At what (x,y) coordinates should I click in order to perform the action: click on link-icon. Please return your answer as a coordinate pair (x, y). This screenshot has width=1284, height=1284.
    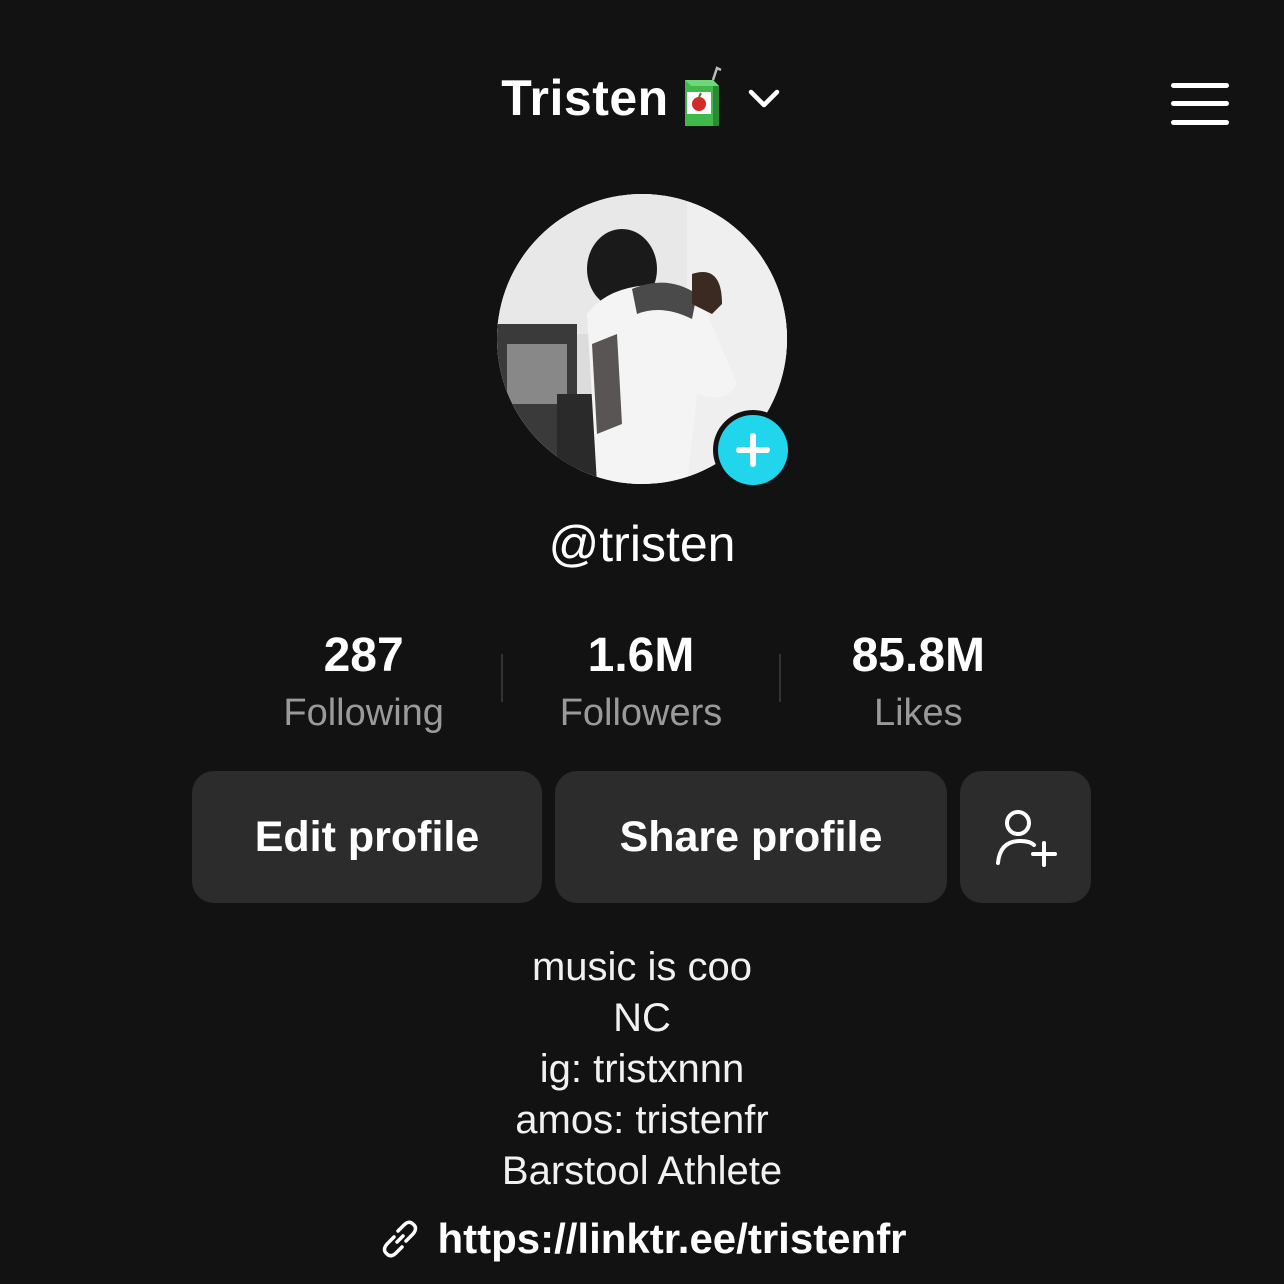
    Looking at the image, I should click on (400, 1239).